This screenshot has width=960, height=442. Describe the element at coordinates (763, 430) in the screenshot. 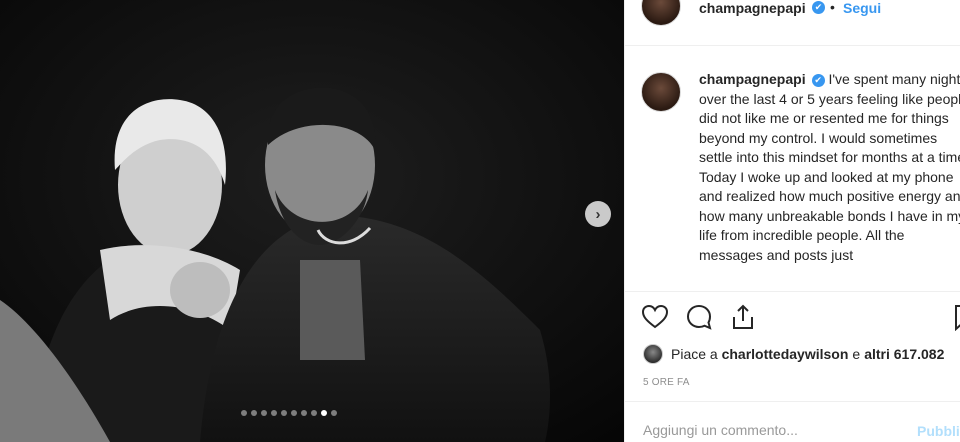

I see `comment-input` at that location.